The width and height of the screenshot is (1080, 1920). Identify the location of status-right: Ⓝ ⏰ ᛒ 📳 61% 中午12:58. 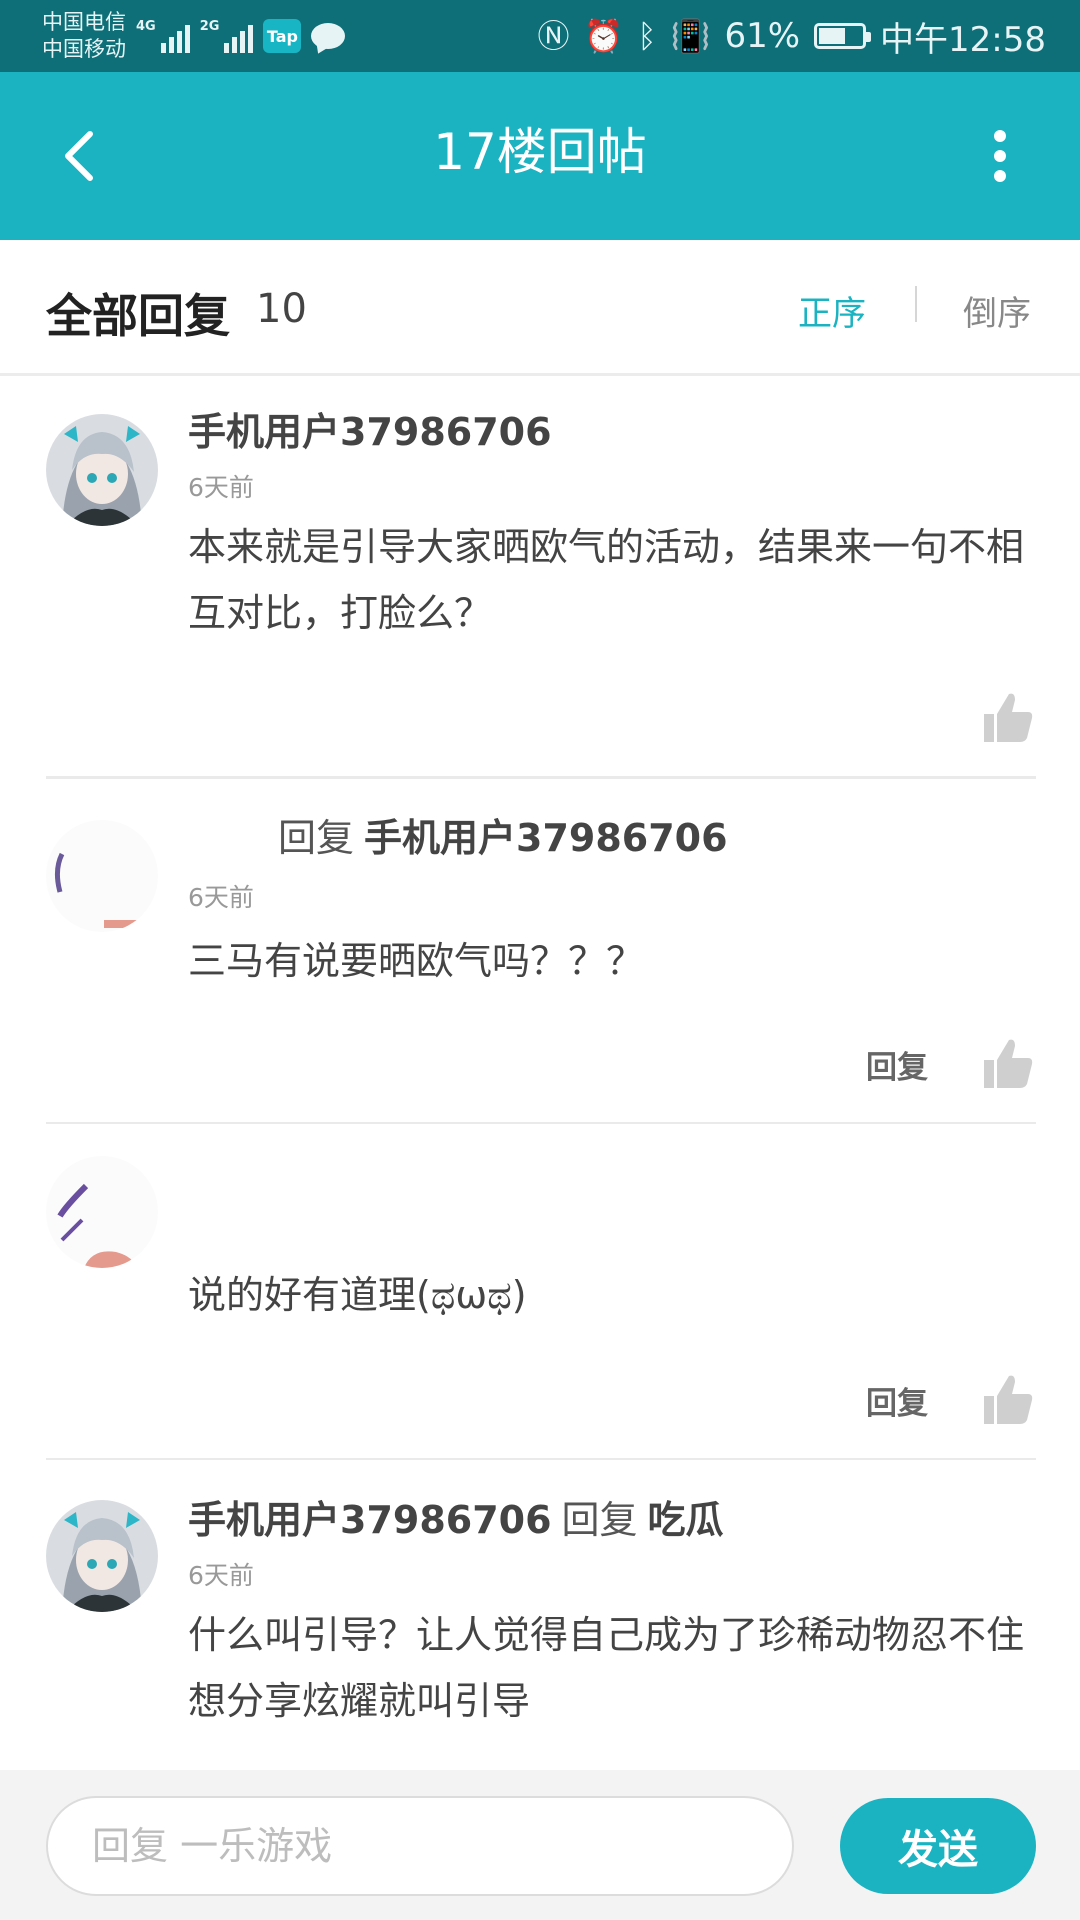
(792, 36).